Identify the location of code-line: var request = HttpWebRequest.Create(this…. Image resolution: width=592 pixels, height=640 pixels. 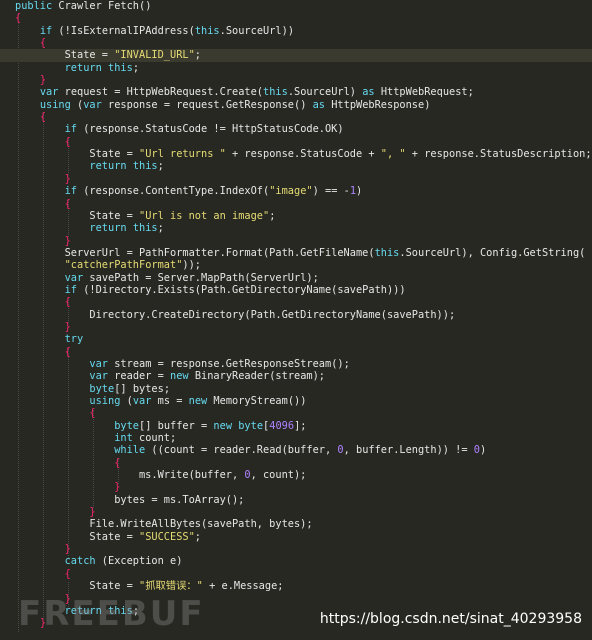
(296, 92).